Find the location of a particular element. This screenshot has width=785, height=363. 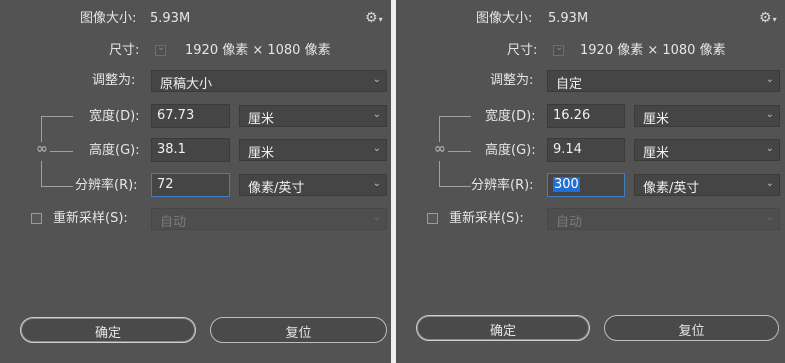

width-input: 67.73 is located at coordinates (190, 116).